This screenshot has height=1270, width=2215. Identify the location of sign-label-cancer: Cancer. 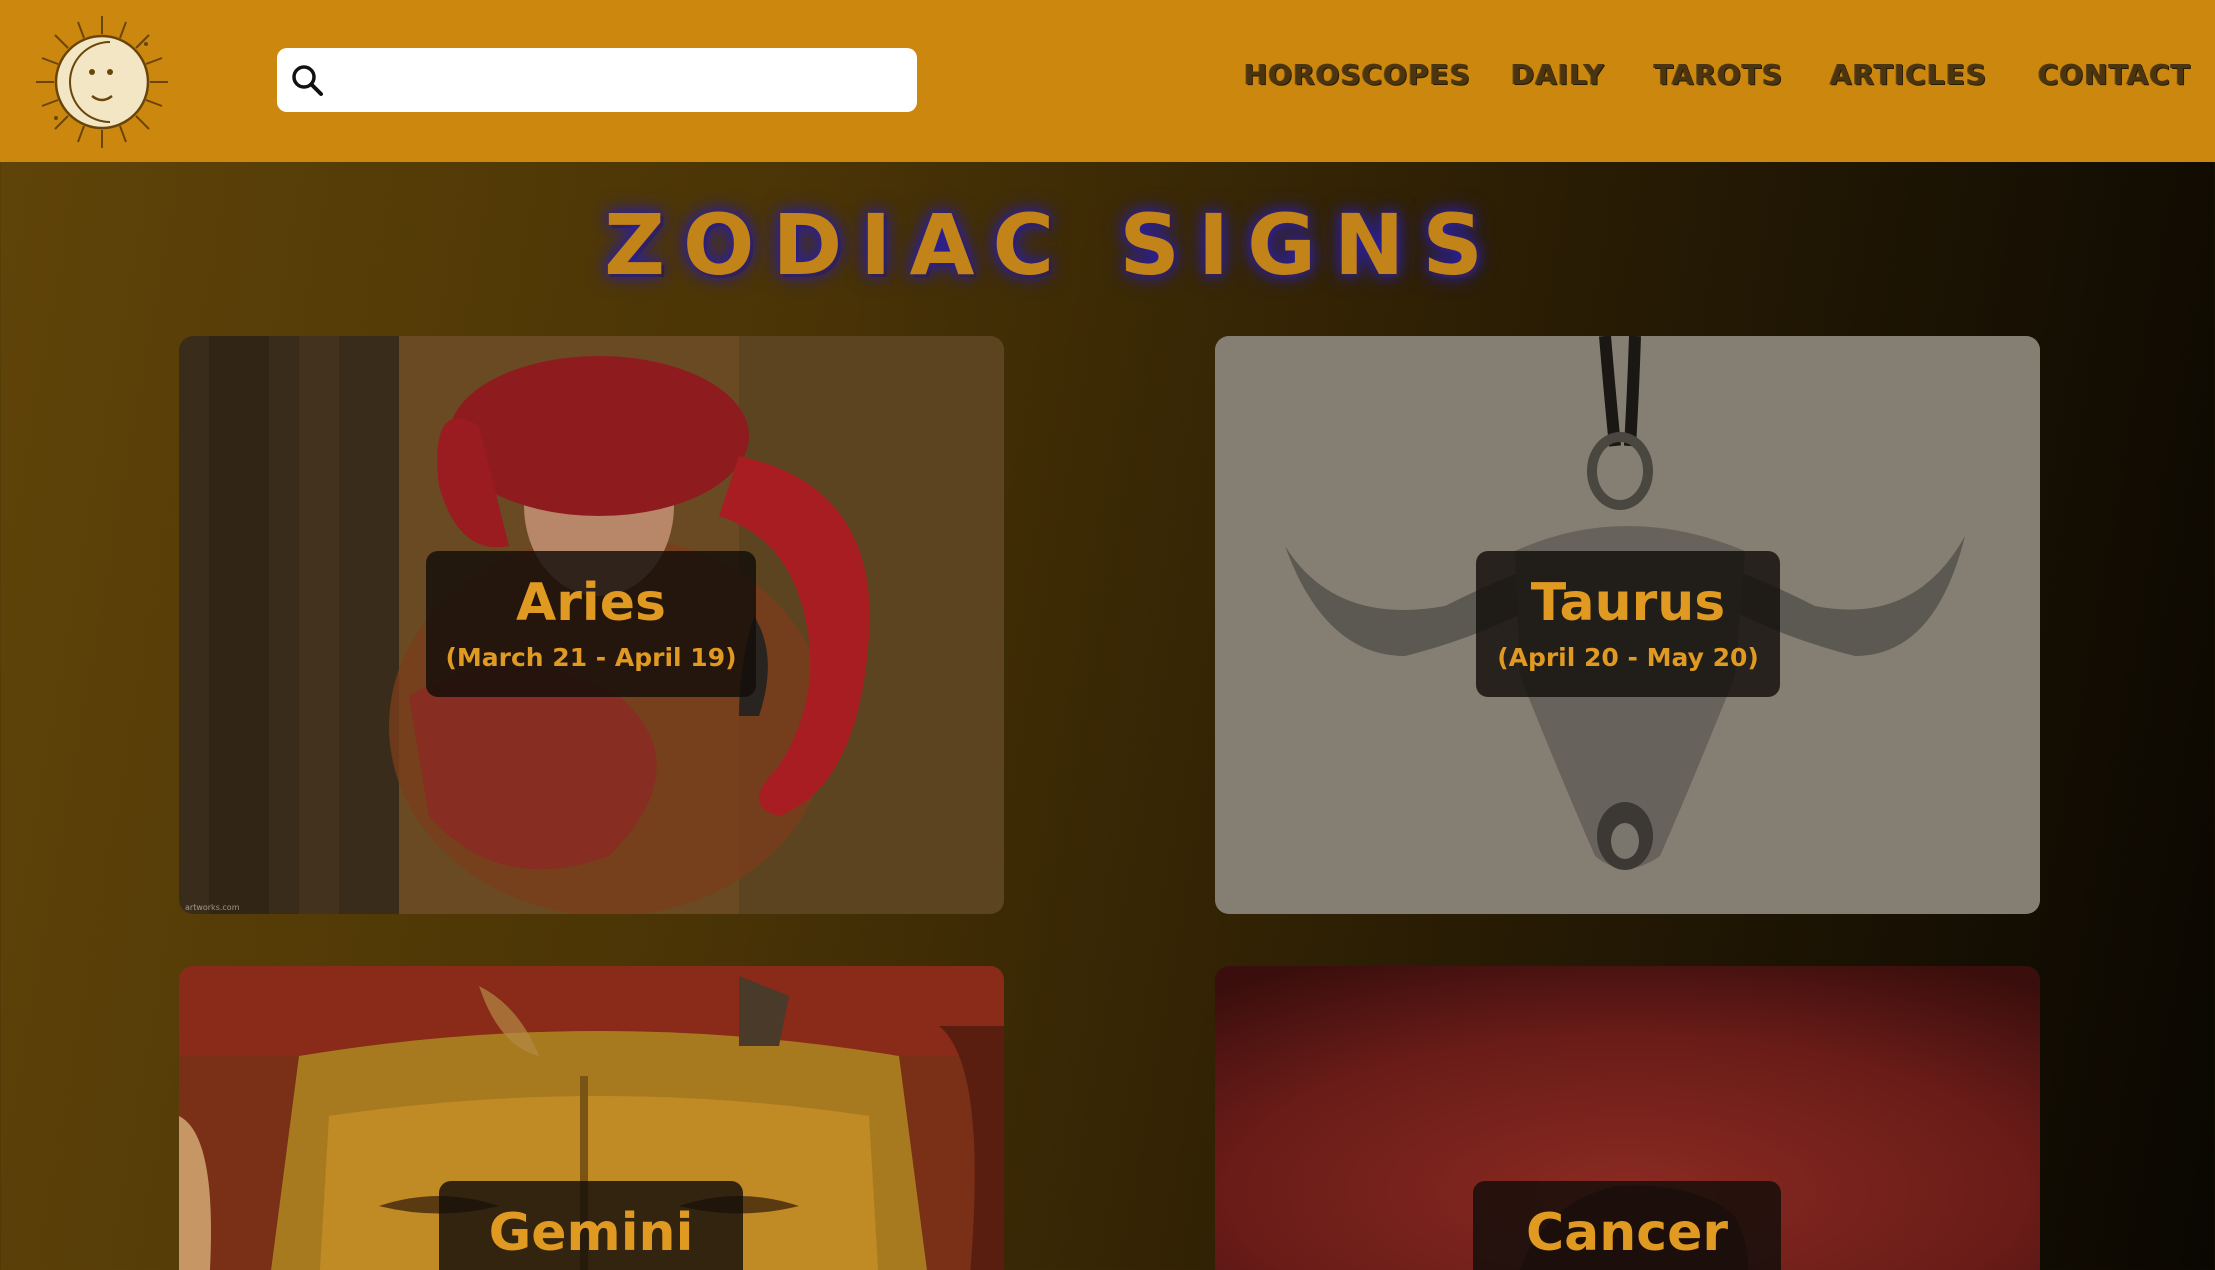
(1627, 1225).